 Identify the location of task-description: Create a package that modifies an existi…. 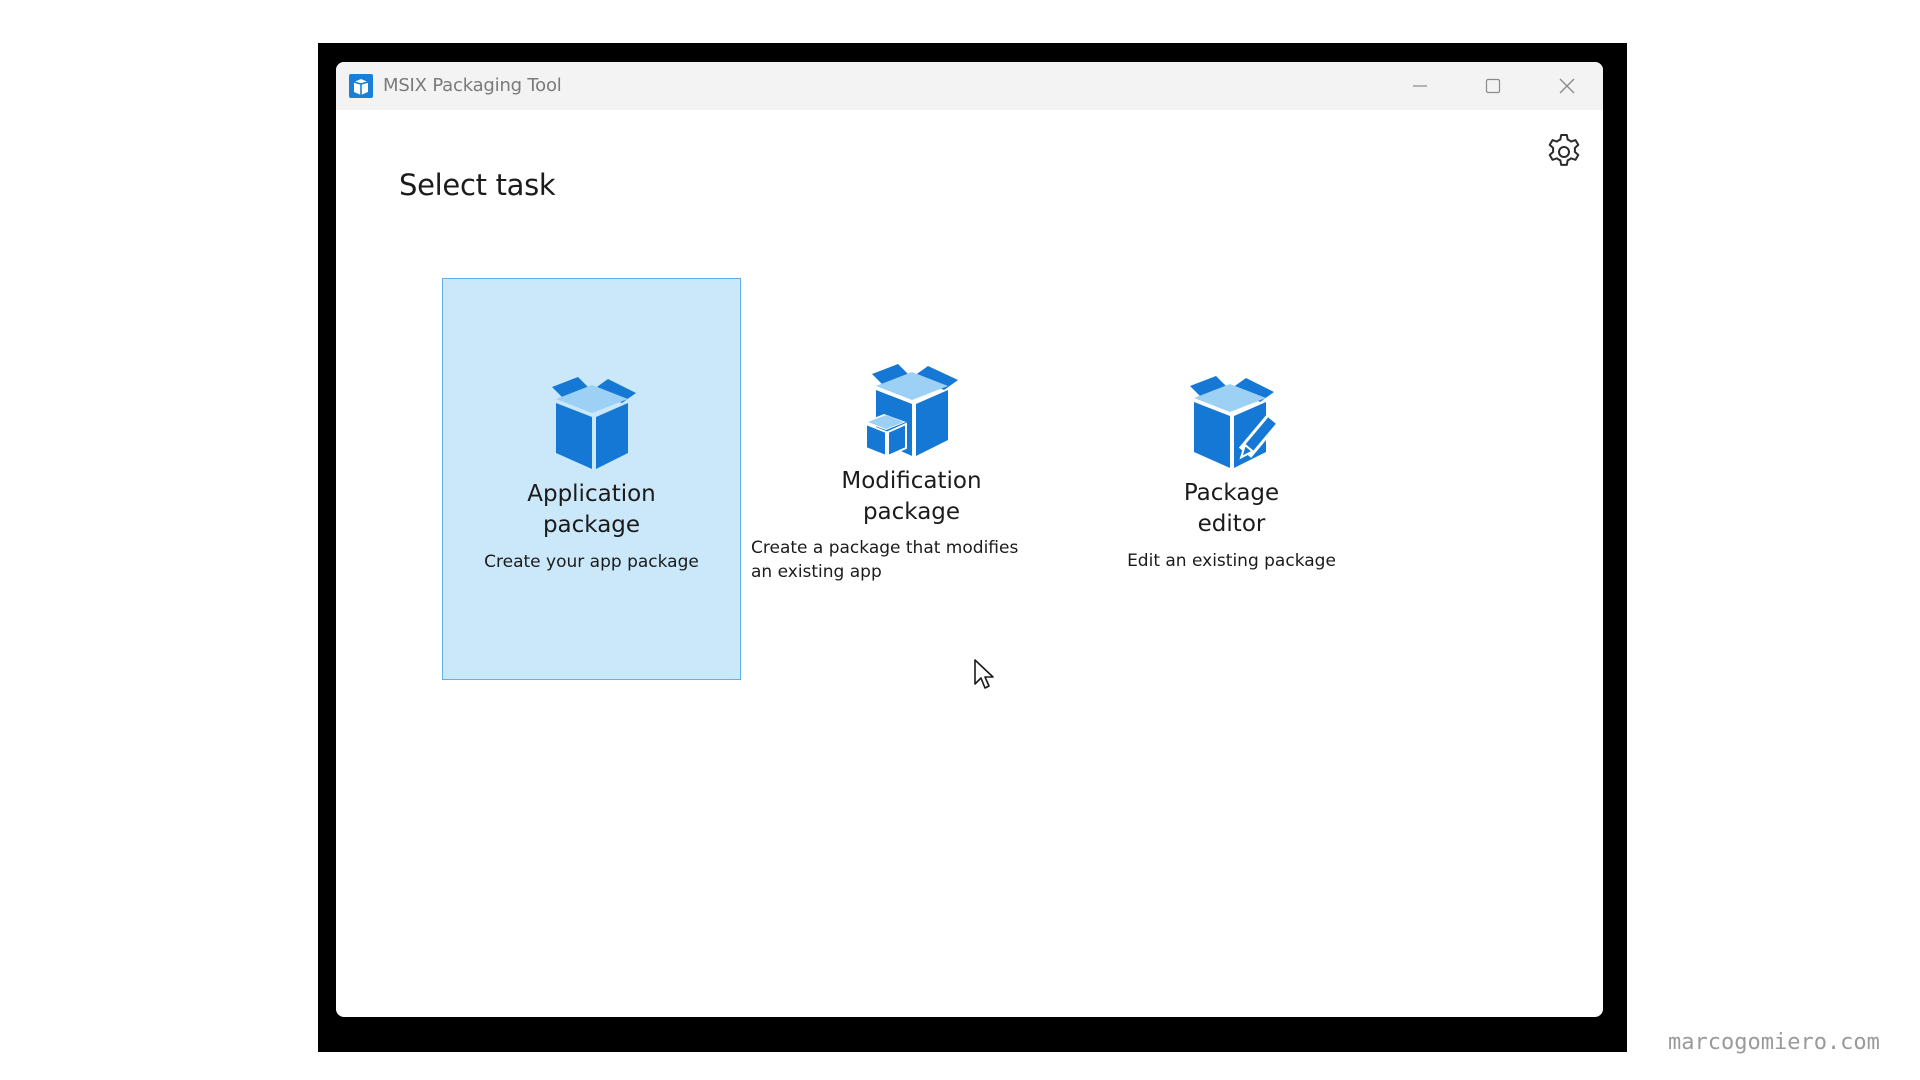
(911, 560).